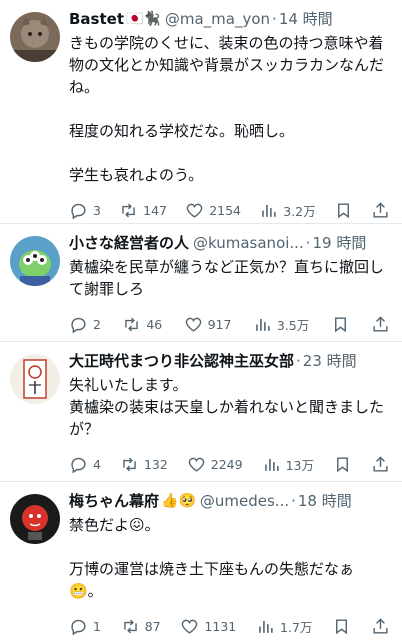  I want to click on timestamp: 14 時間, so click(306, 19).